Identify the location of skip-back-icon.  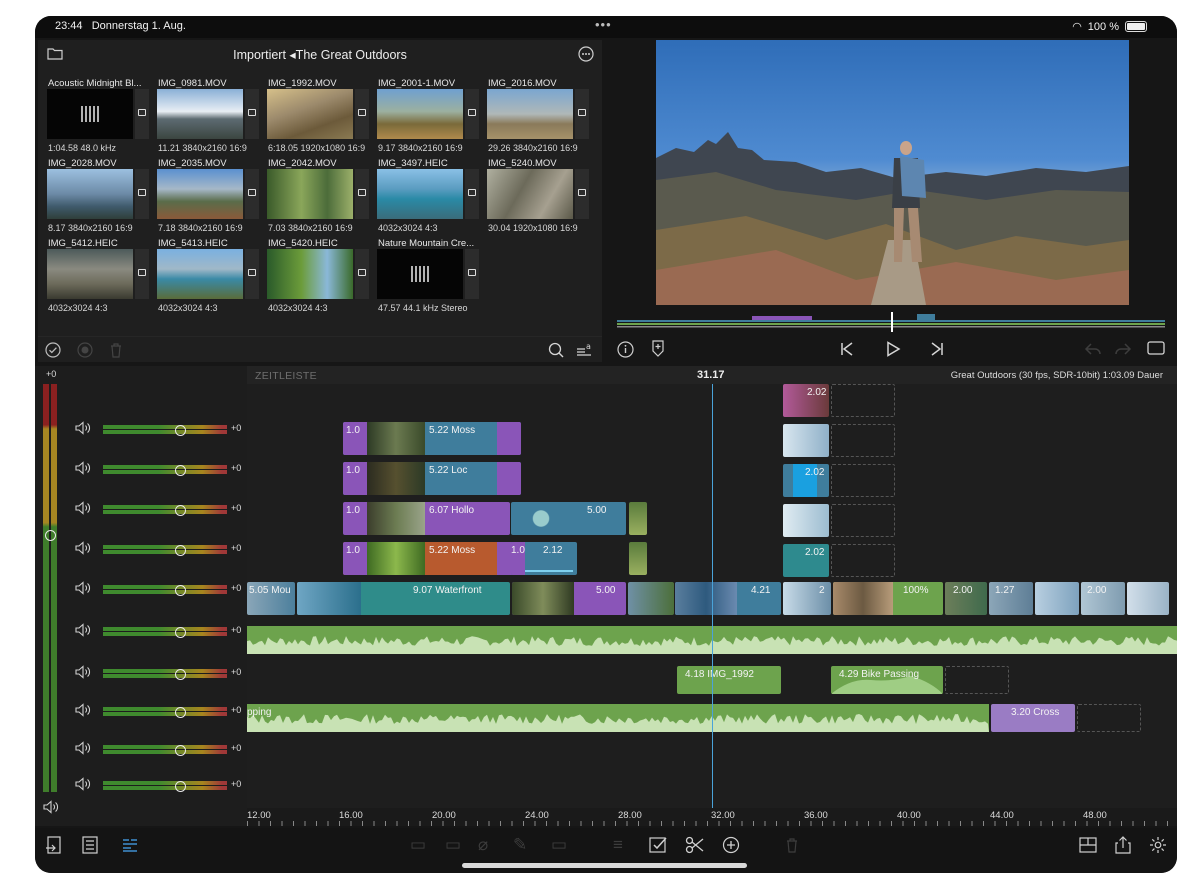
(847, 350).